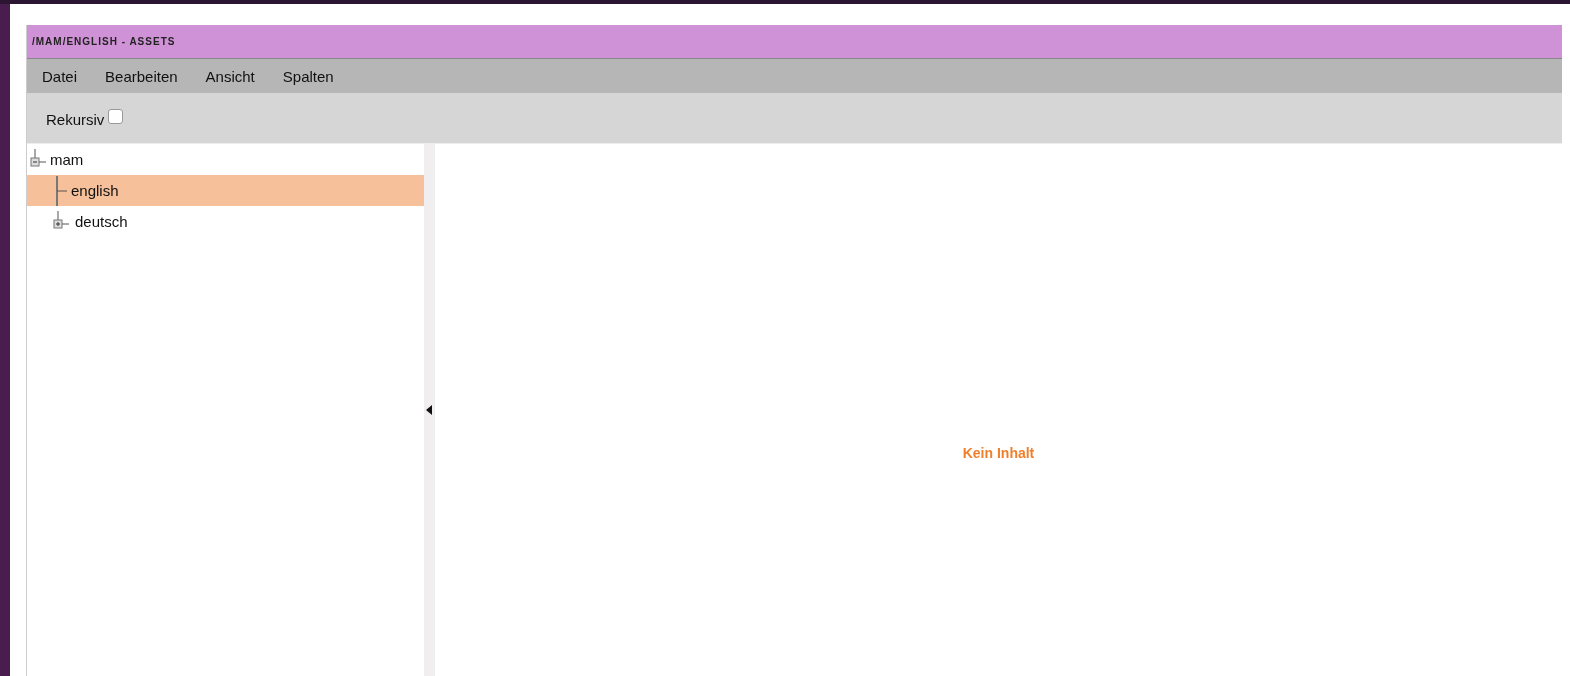  Describe the element at coordinates (141, 76) in the screenshot. I see `menu-item: Bearbeiten` at that location.